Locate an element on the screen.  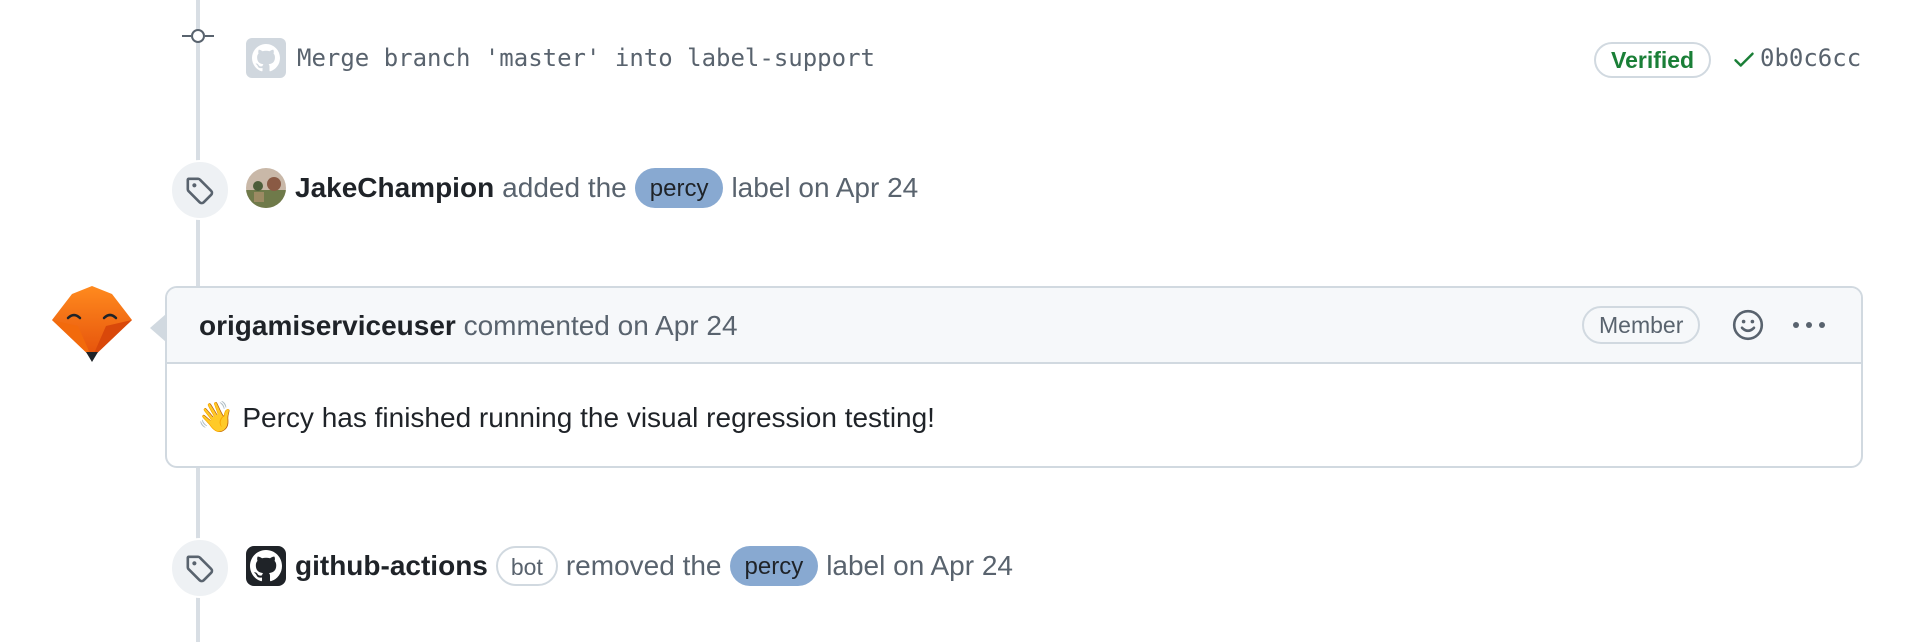
waving-hand-emoji: 👋 is located at coordinates (216, 417).